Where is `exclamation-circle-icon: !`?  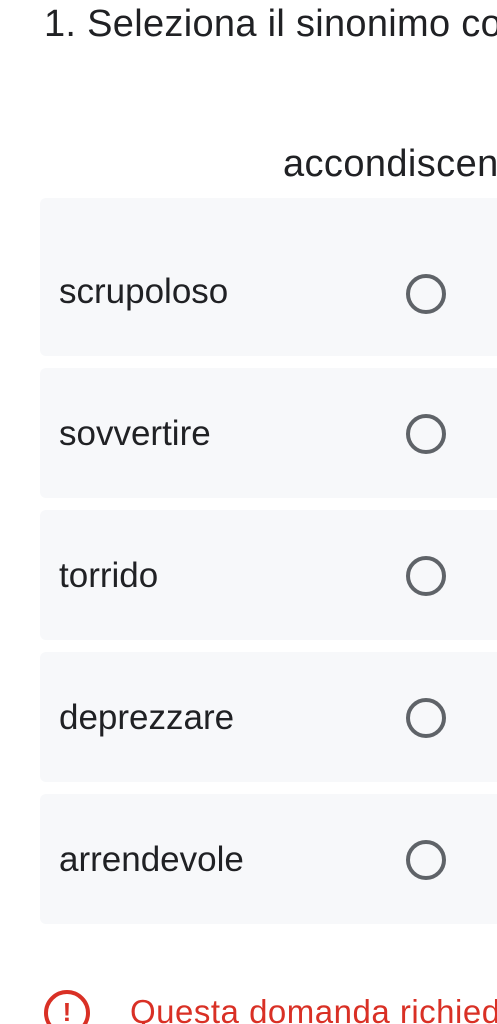
exclamation-circle-icon: ! is located at coordinates (67, 1007).